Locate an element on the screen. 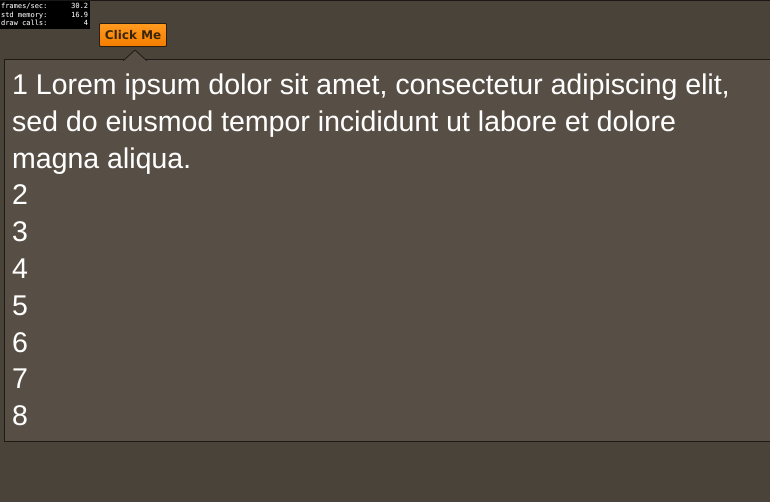 The image size is (770, 502). popover-text: 3 is located at coordinates (20, 232).